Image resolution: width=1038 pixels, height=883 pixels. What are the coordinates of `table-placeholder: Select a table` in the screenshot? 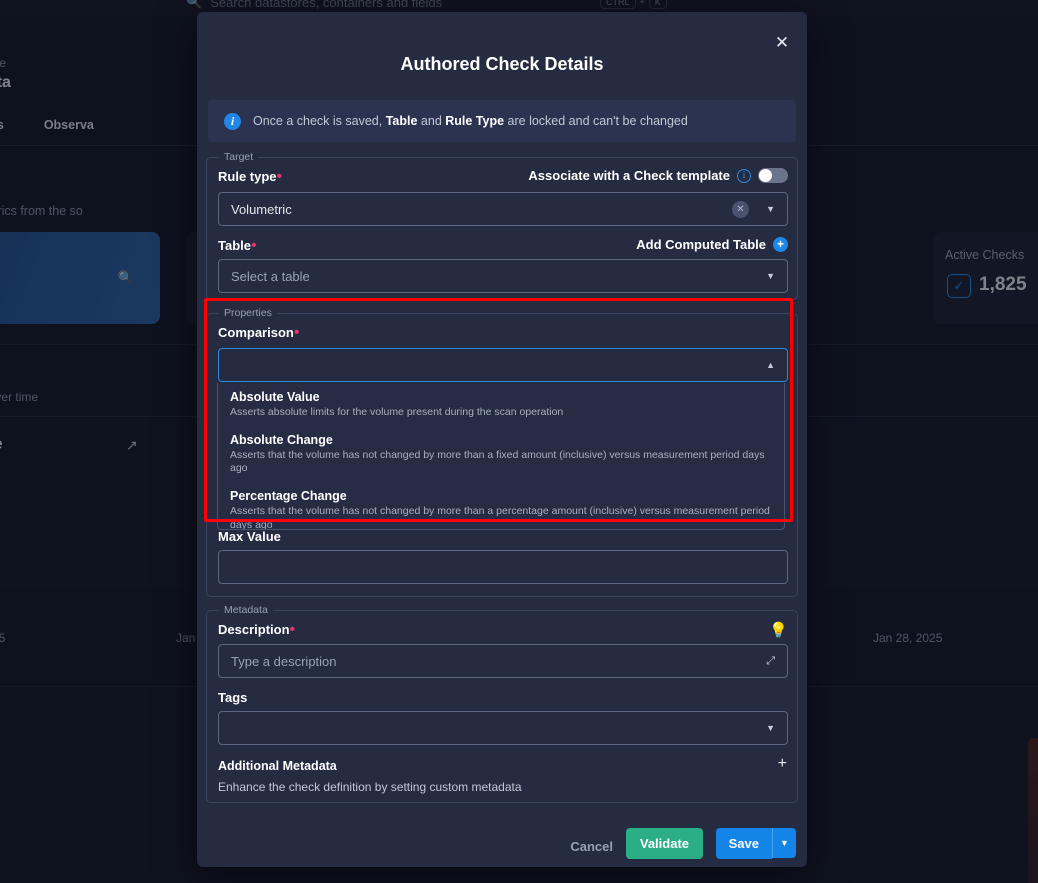 It's located at (270, 276).